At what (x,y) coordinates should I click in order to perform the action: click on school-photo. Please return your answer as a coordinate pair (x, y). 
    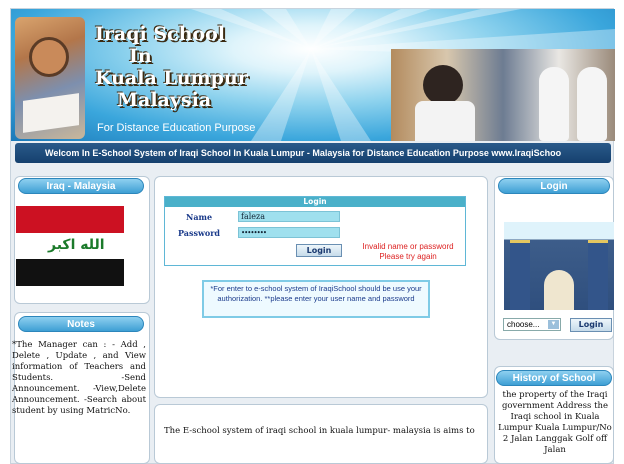
    Looking at the image, I should click on (503, 95).